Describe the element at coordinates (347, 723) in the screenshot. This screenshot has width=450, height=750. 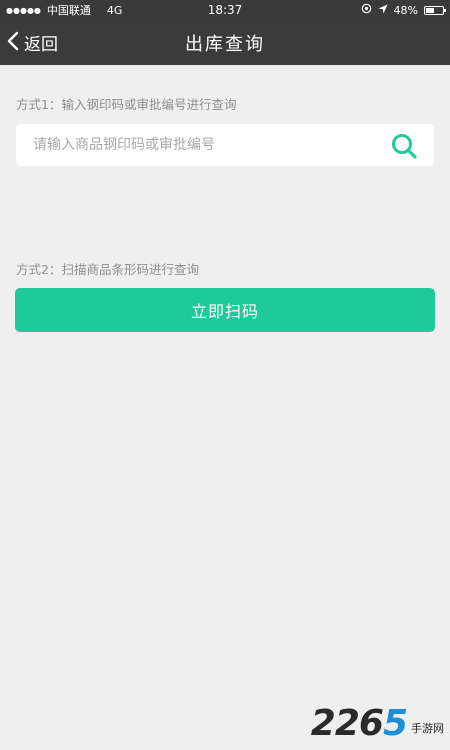
I see `watermark-number-prefix: 226` at that location.